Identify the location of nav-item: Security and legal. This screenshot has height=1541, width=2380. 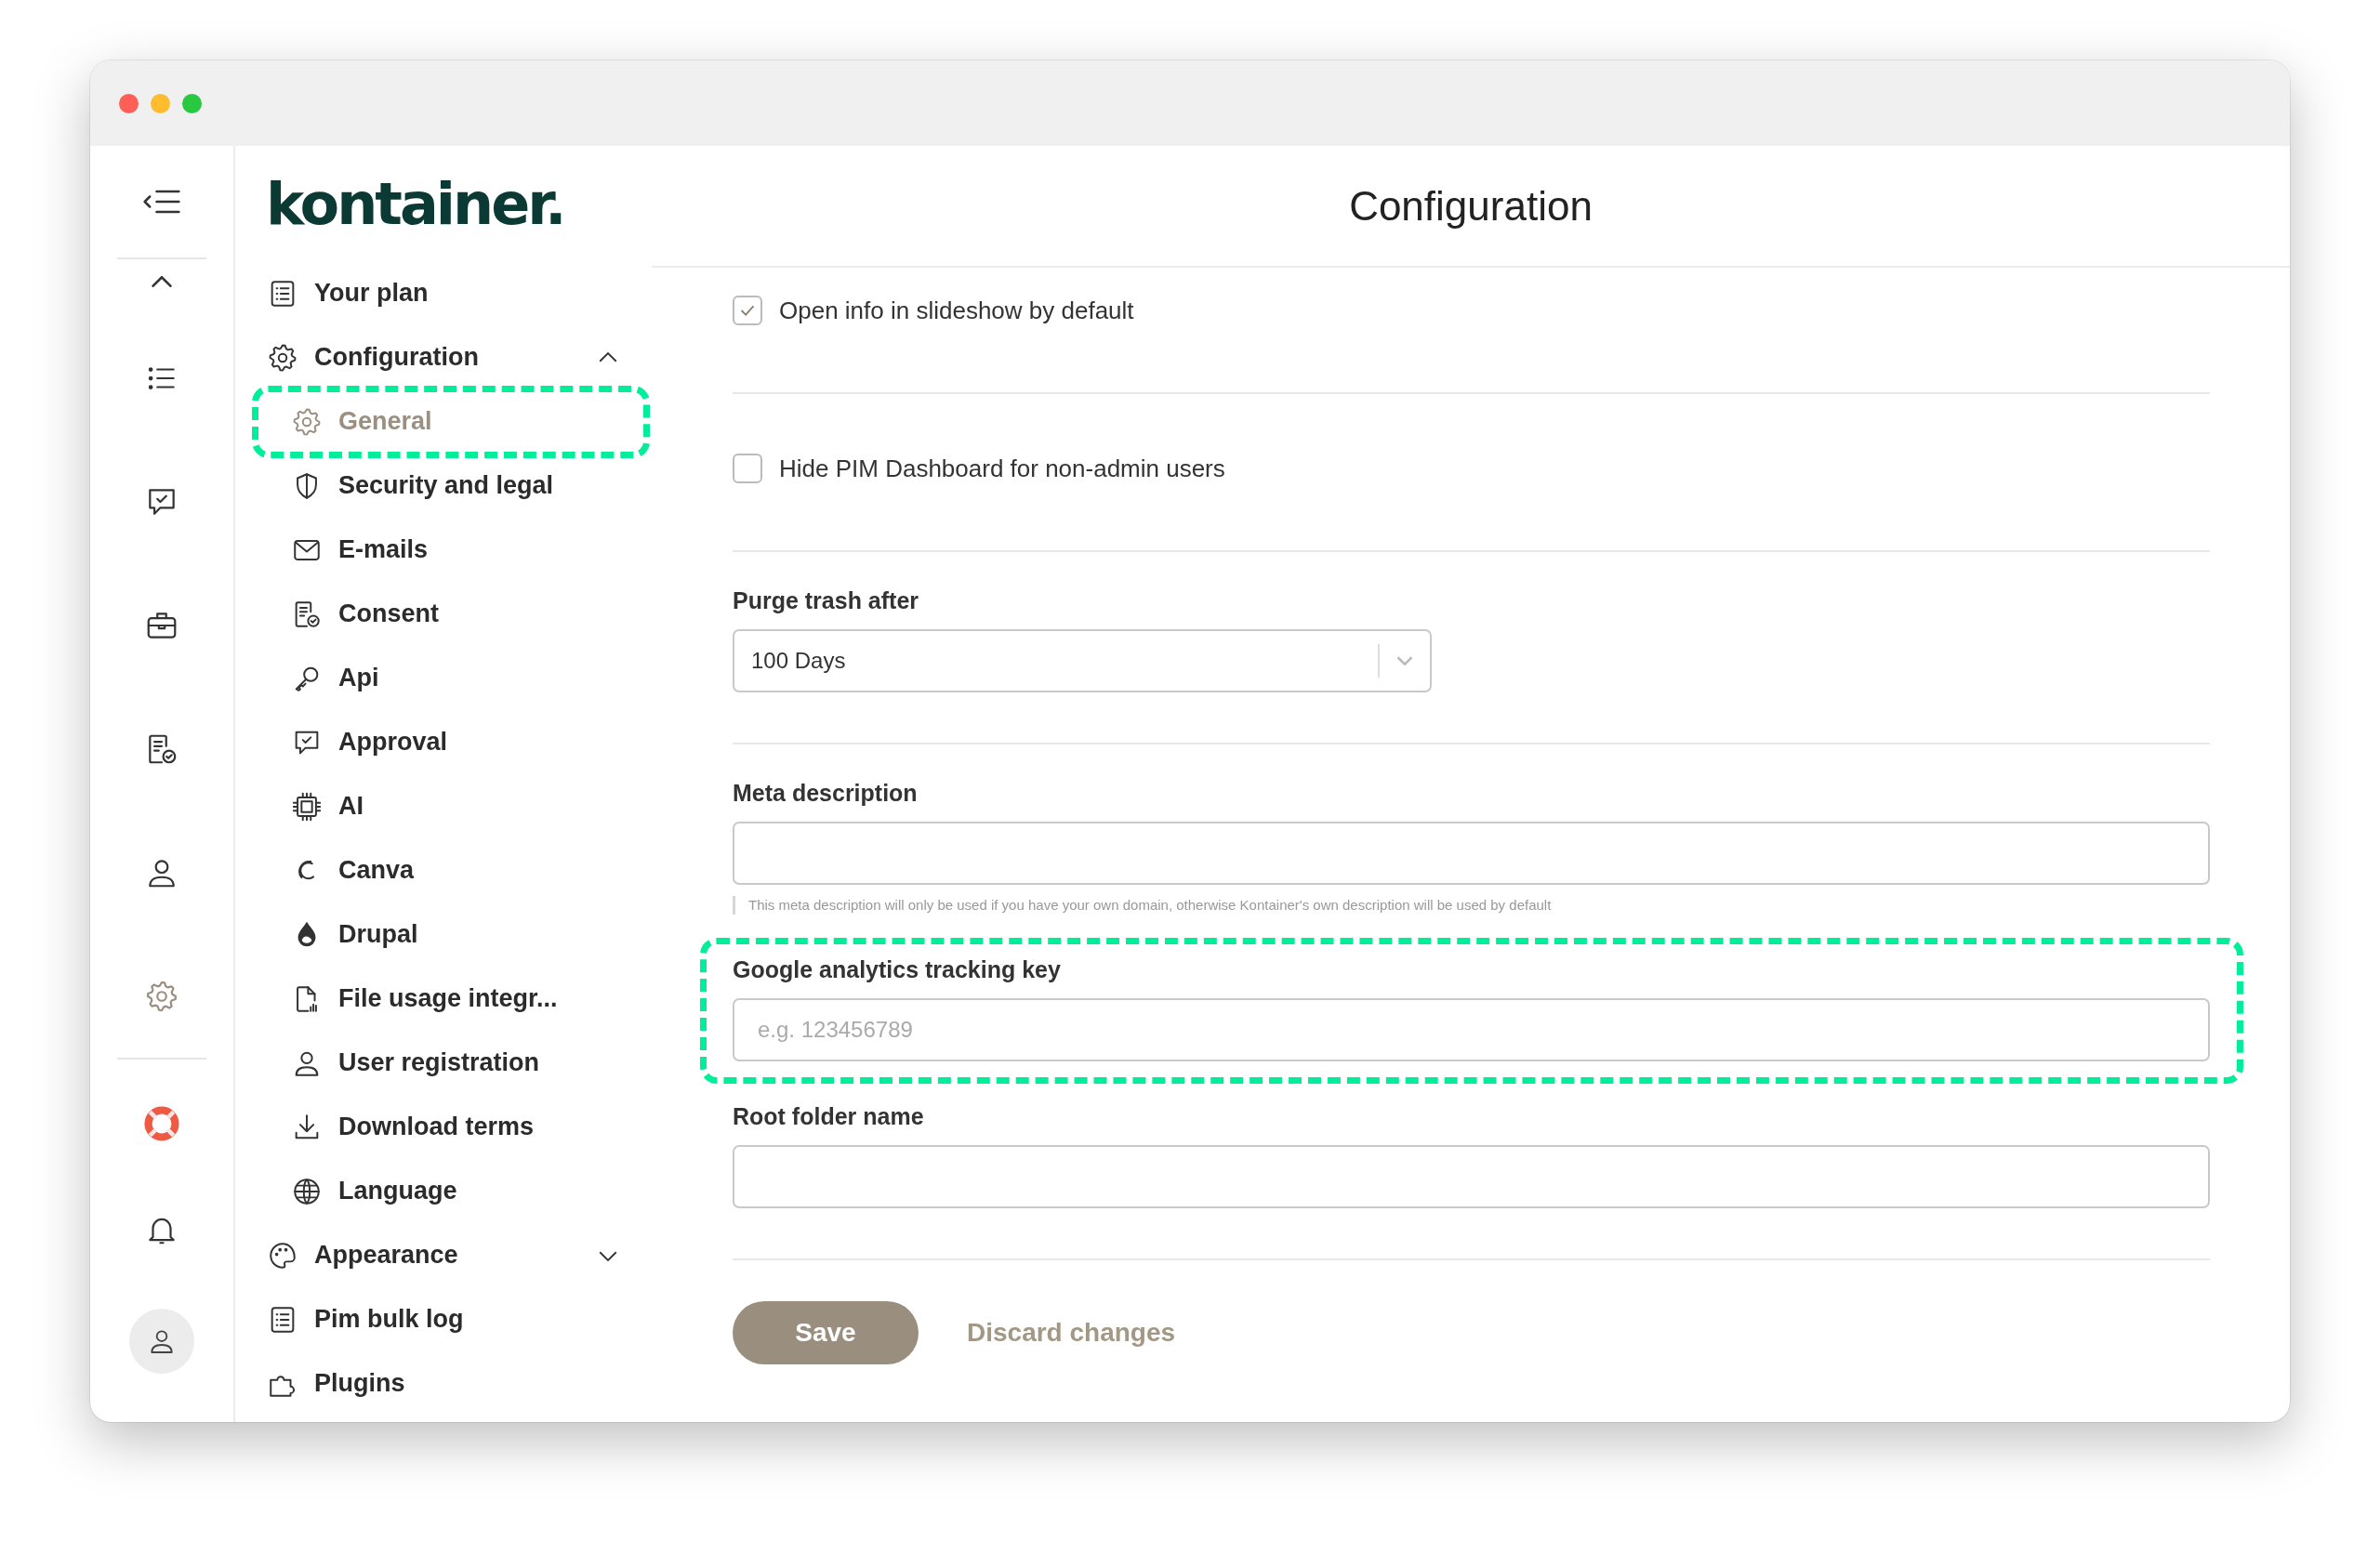
(452, 486).